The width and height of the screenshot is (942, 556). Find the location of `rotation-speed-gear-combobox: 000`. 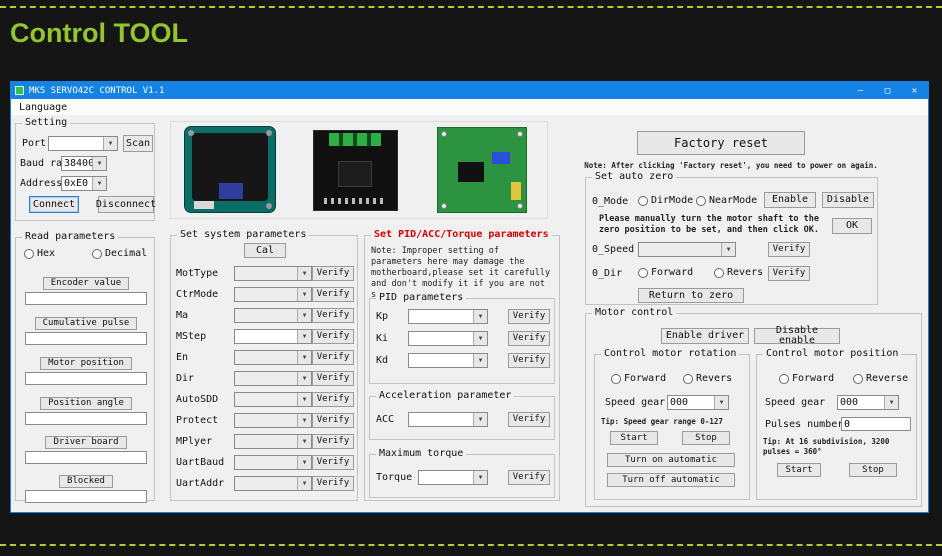

rotation-speed-gear-combobox: 000 is located at coordinates (698, 402).